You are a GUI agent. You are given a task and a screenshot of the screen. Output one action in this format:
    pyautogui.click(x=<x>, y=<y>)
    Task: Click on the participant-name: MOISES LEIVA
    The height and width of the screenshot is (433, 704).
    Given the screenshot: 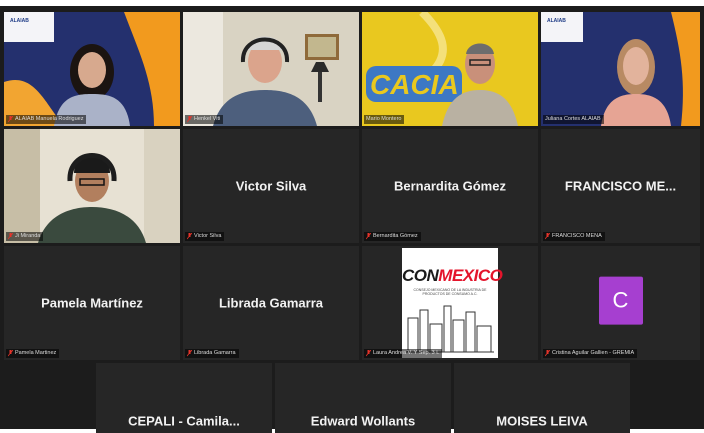 What is the action you would take?
    pyautogui.click(x=542, y=421)
    